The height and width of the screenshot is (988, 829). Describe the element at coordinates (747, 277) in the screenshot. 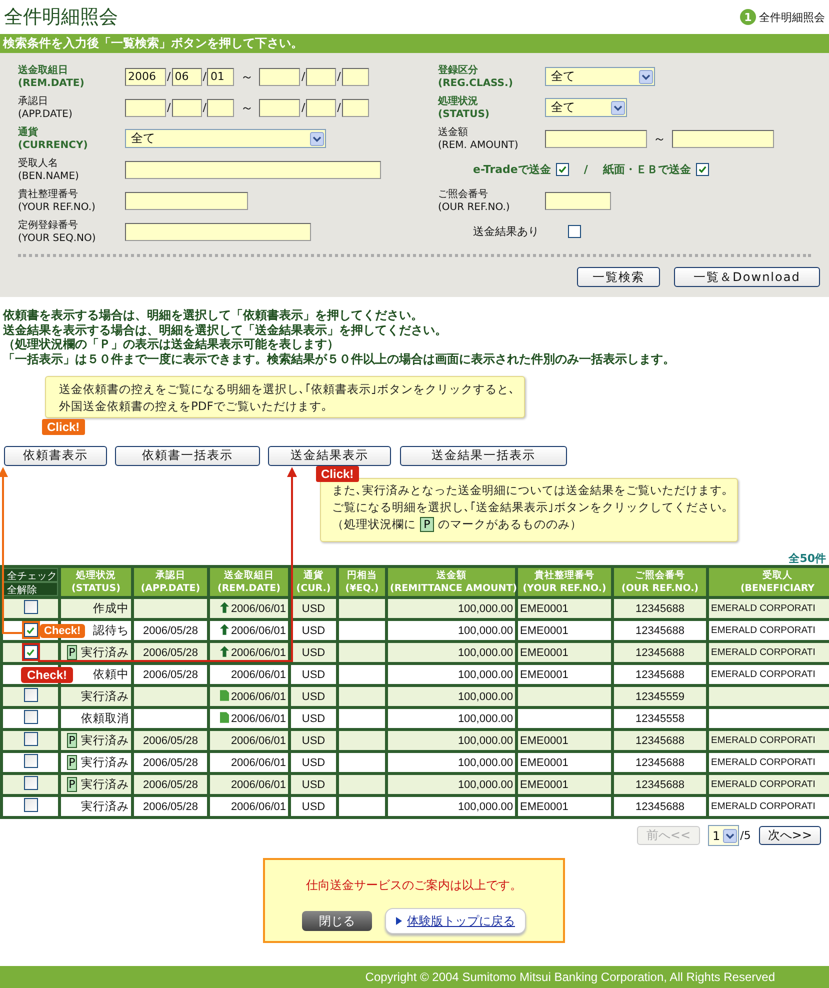

I see `search-button: 一覧＆Download` at that location.